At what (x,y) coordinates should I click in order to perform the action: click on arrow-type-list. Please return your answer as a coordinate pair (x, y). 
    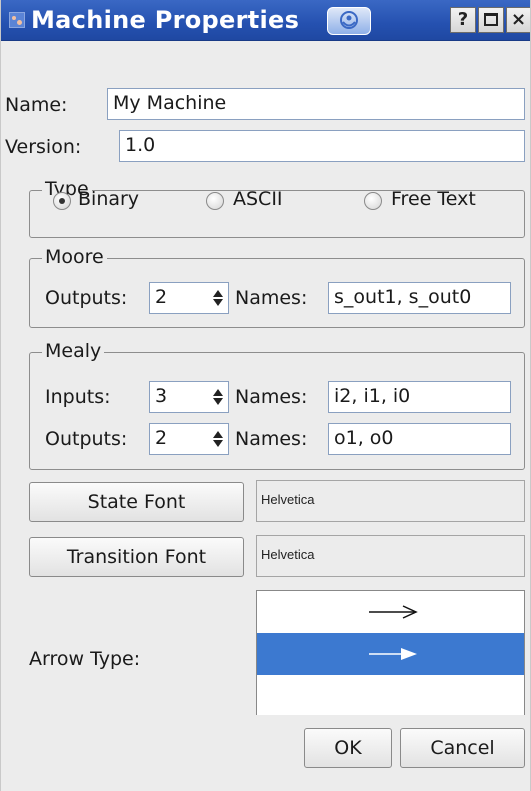
    Looking at the image, I should click on (390, 652).